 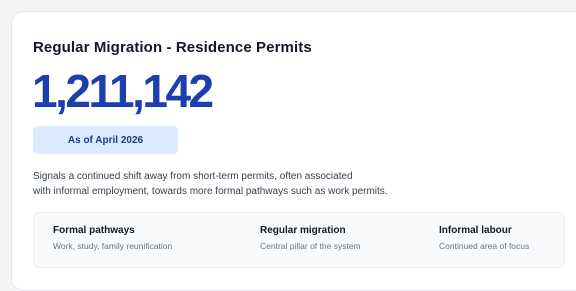 I want to click on as-of-date-badge: As of April 2026, so click(x=105, y=140).